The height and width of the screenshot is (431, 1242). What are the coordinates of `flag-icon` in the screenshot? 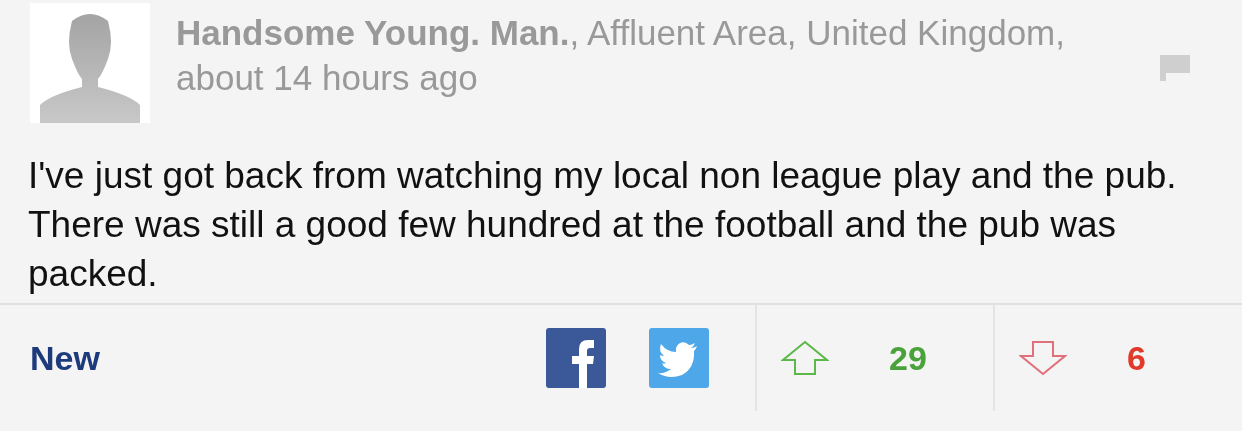 It's located at (1175, 68).